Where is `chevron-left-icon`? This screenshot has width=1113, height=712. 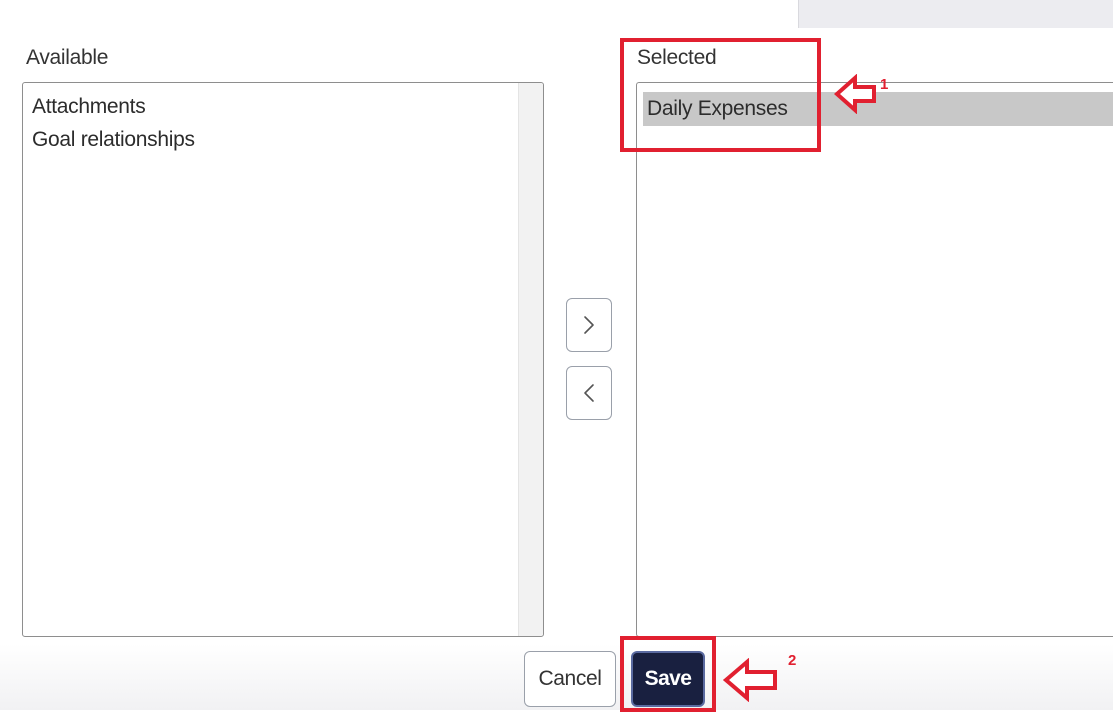
chevron-left-icon is located at coordinates (589, 393).